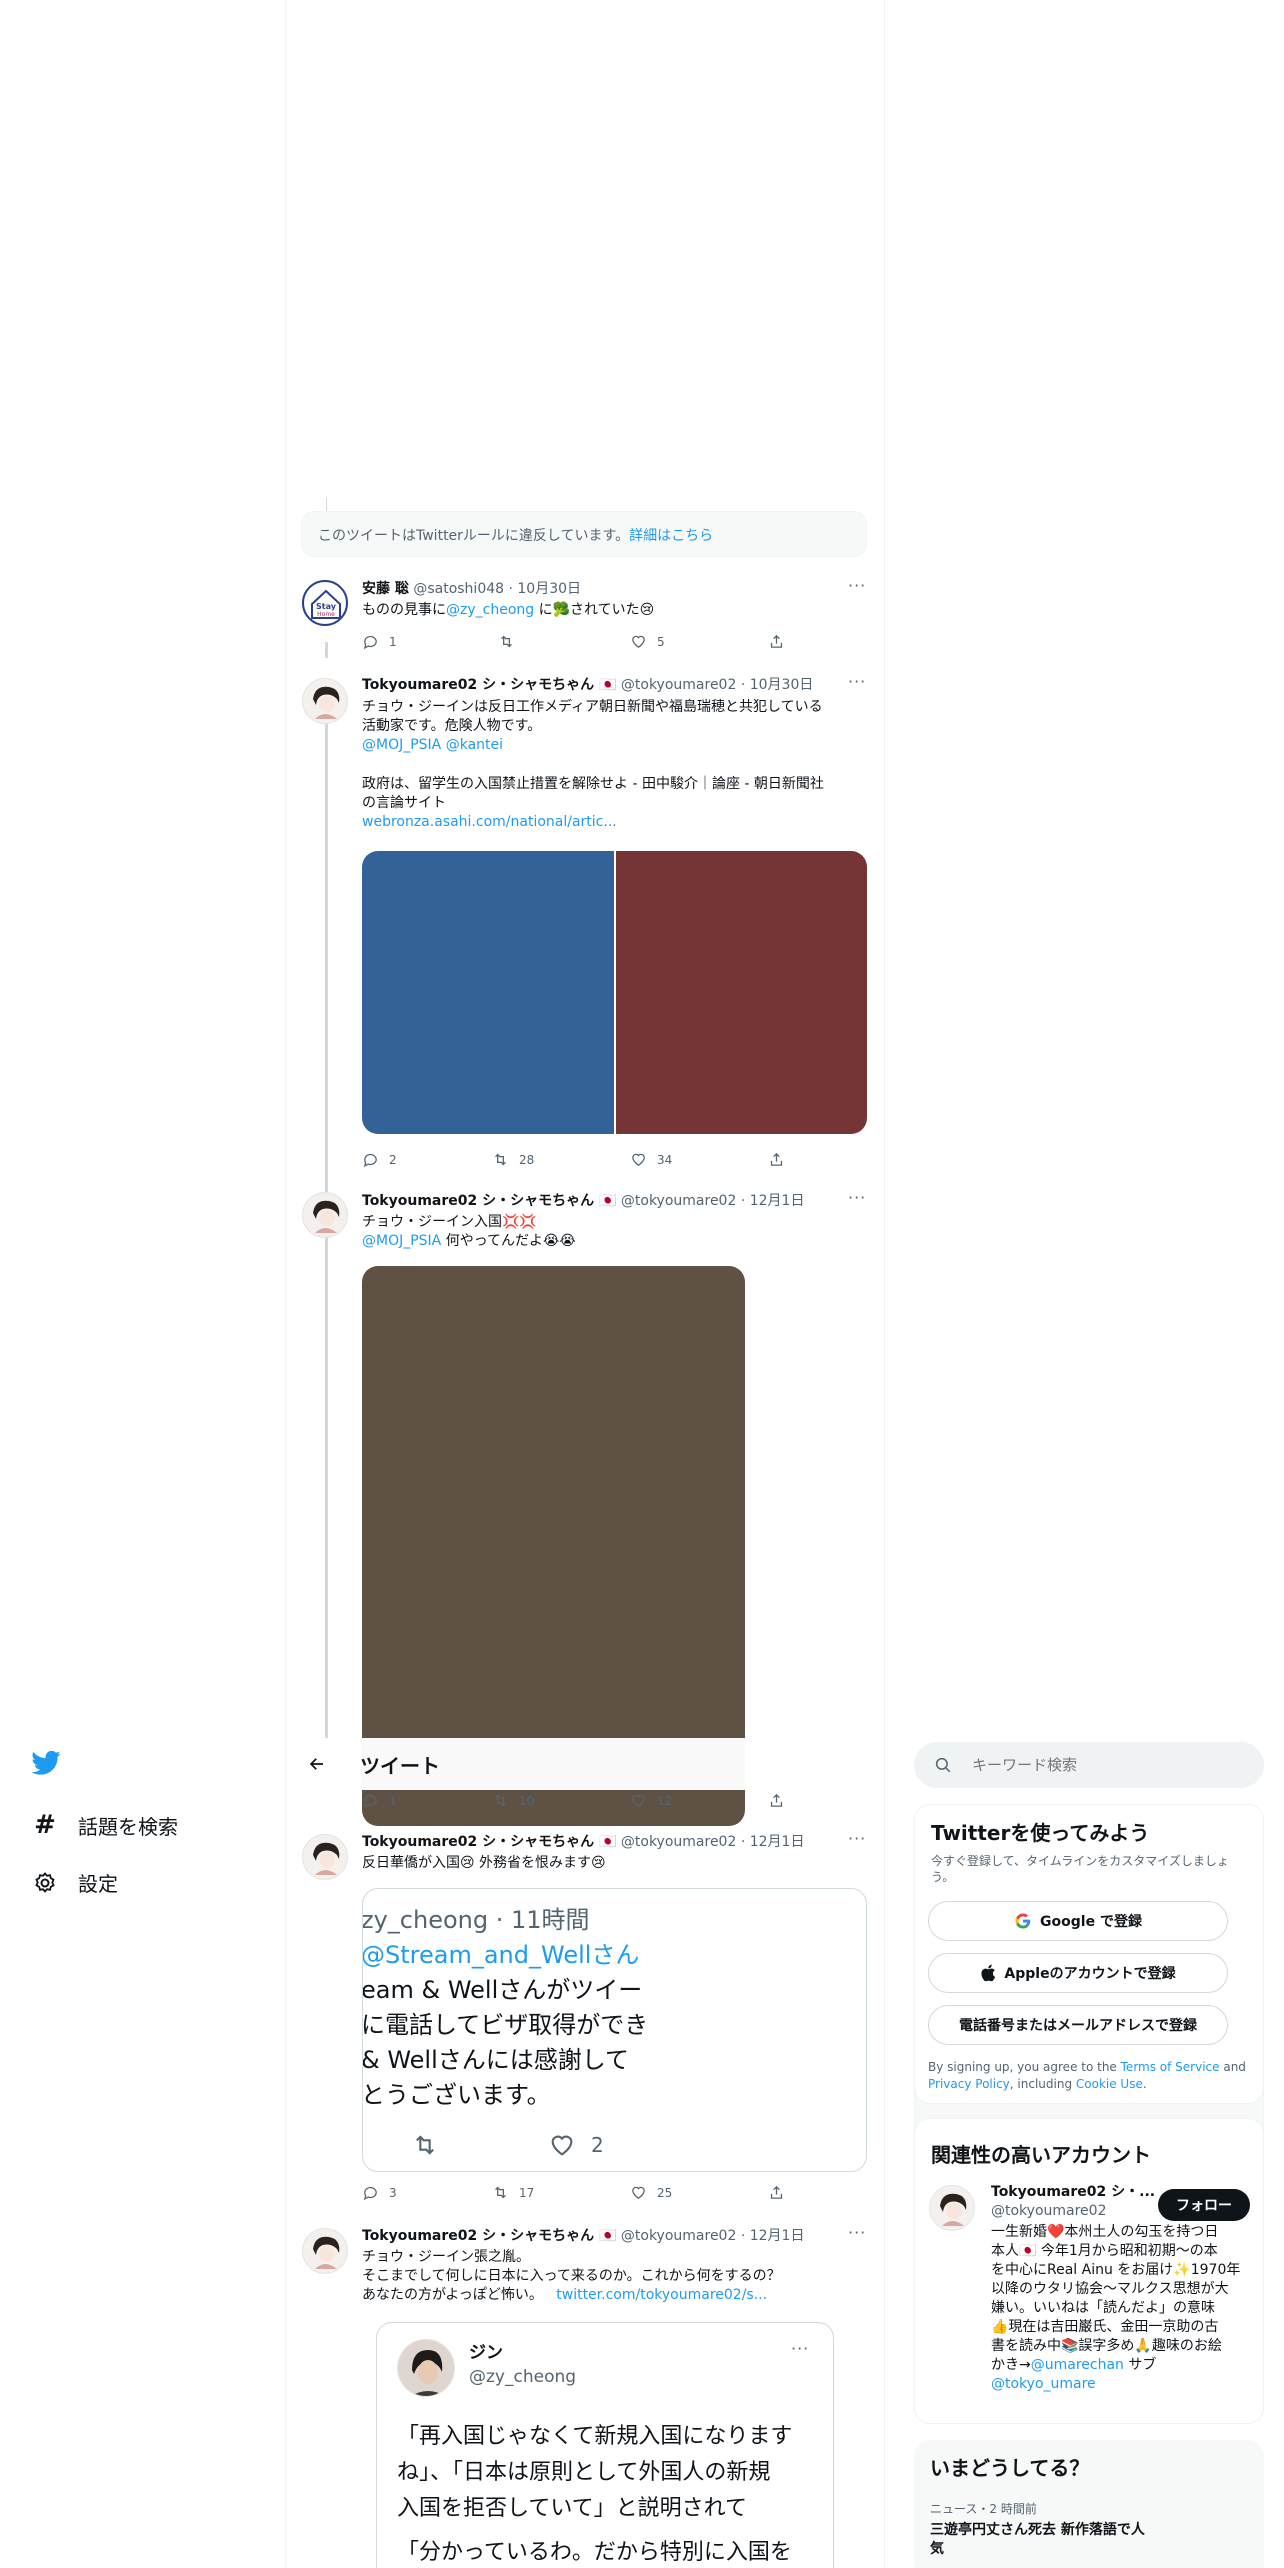 The image size is (1284, 2568). What do you see at coordinates (1091, 1922) in the screenshot?
I see `google-signup-label: Google で登録` at bounding box center [1091, 1922].